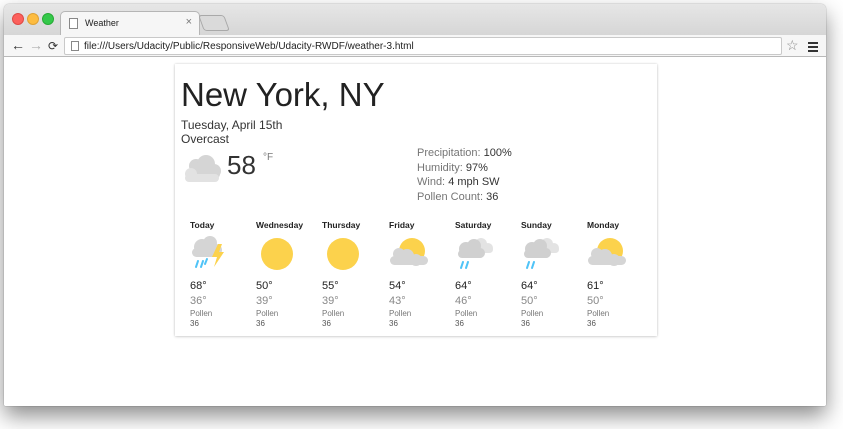  I want to click on low-temp: 36°, so click(198, 301).